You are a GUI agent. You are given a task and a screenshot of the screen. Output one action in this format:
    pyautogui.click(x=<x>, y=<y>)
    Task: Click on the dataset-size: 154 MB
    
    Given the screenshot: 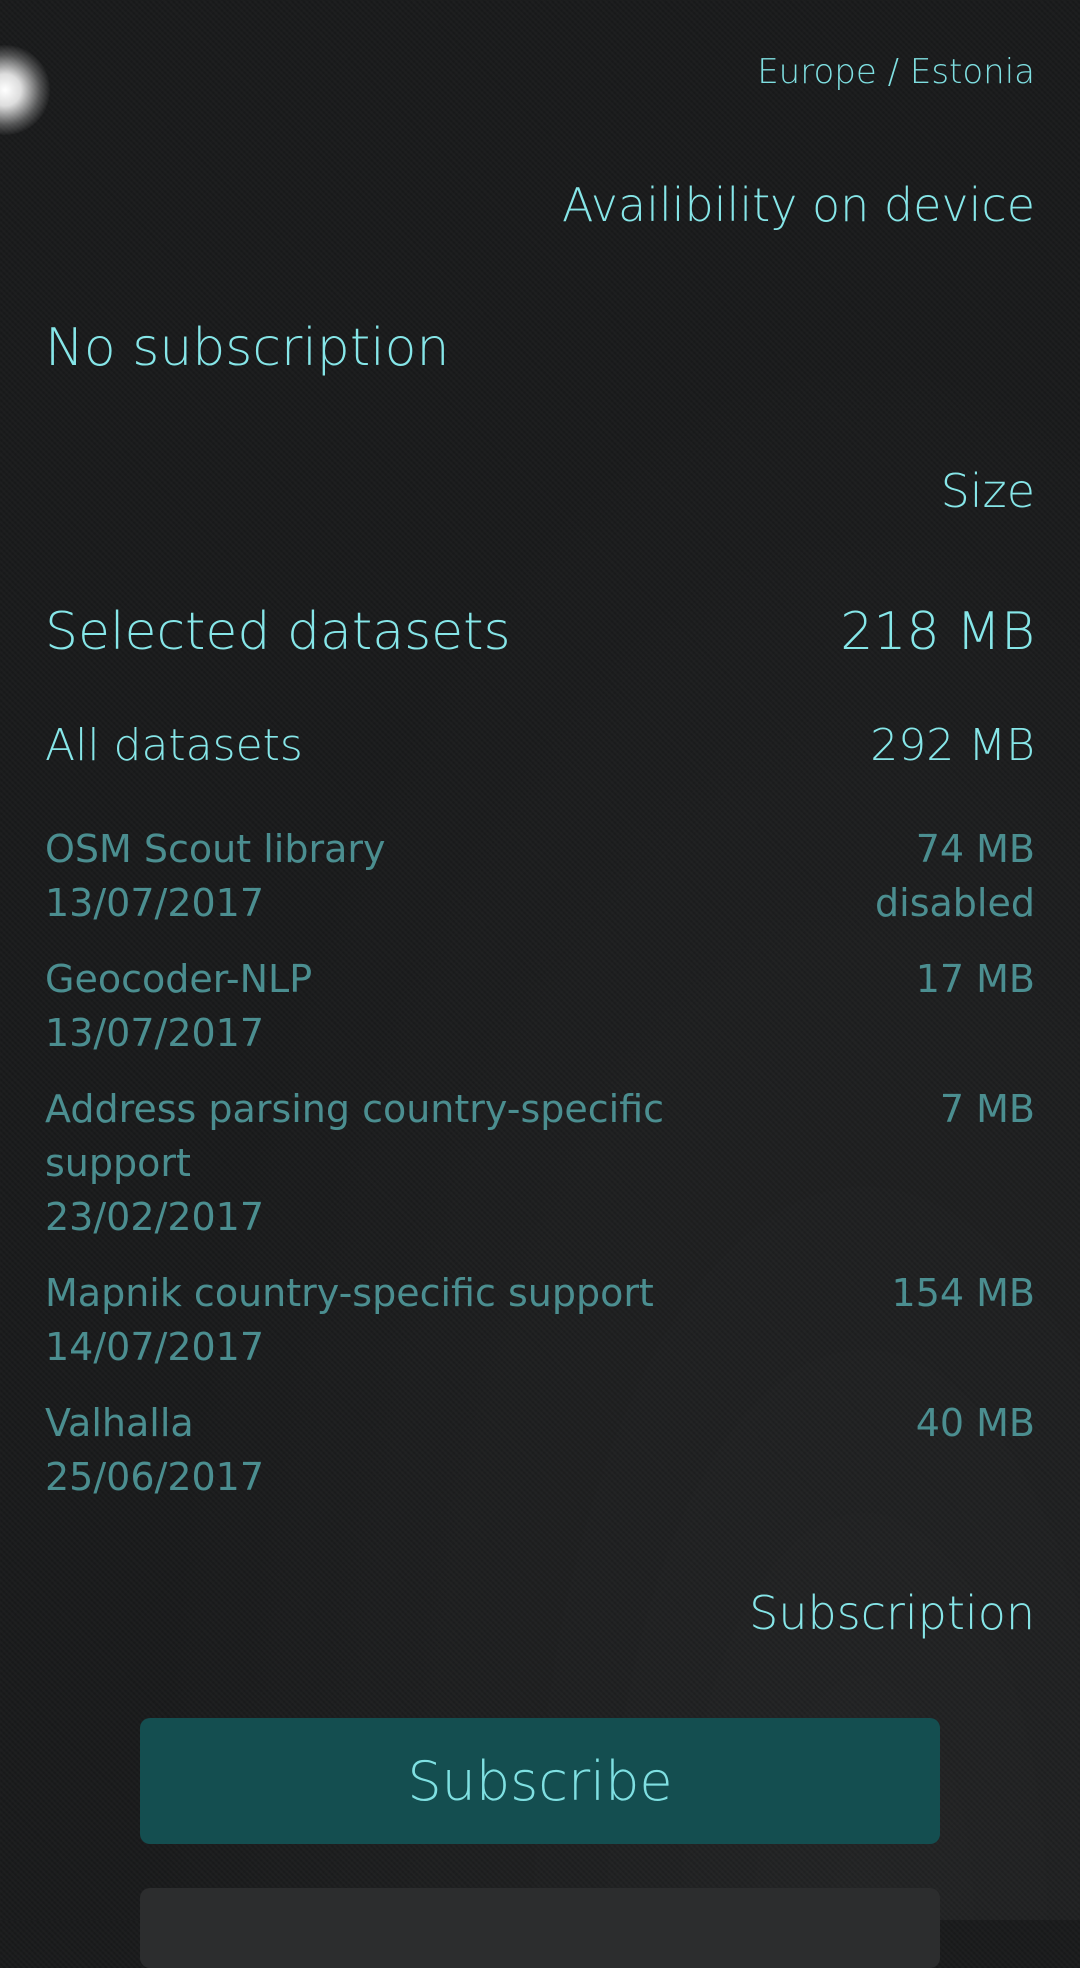 What is the action you would take?
    pyautogui.click(x=963, y=1293)
    